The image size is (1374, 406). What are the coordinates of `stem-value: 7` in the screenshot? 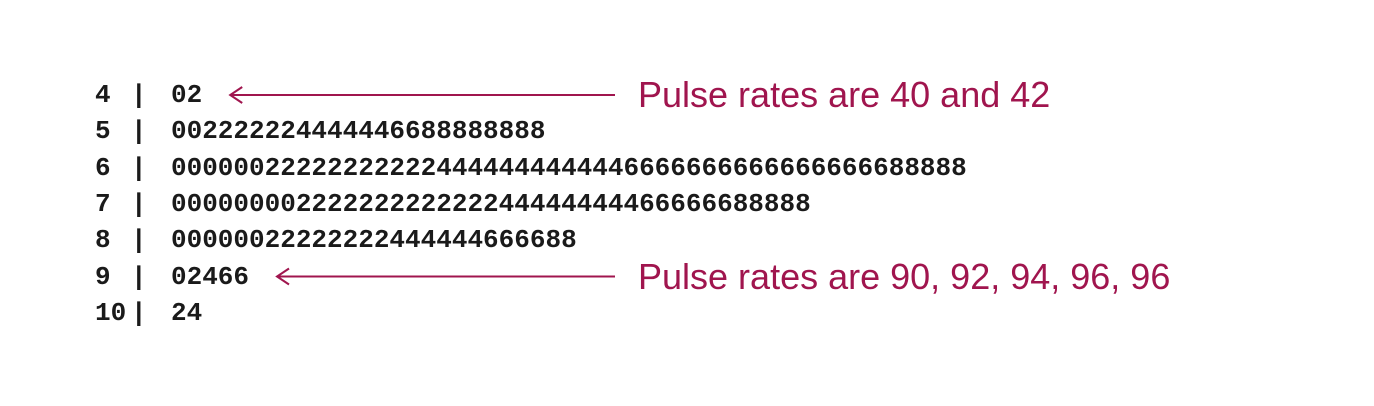 It's located at (103, 203).